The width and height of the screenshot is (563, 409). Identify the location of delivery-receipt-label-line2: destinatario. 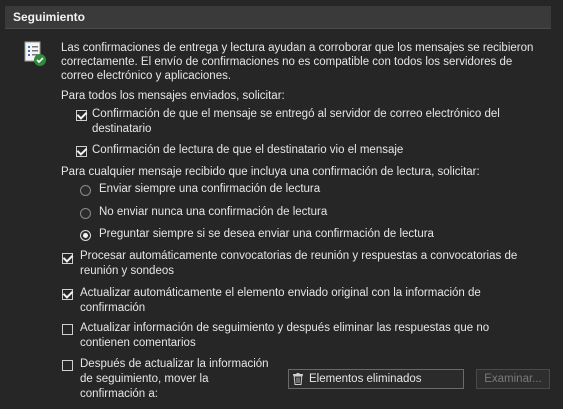
(122, 129).